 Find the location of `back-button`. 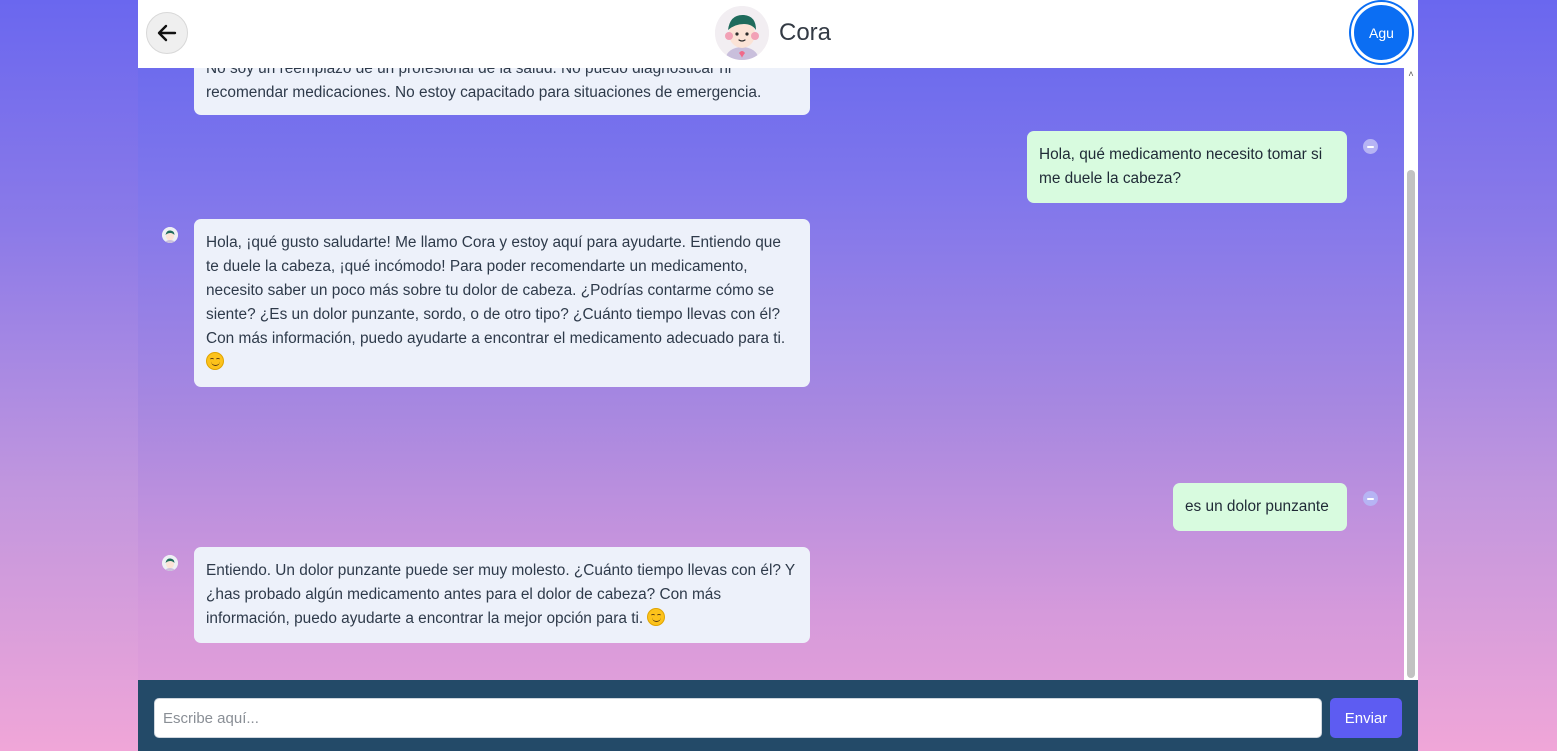

back-button is located at coordinates (167, 33).